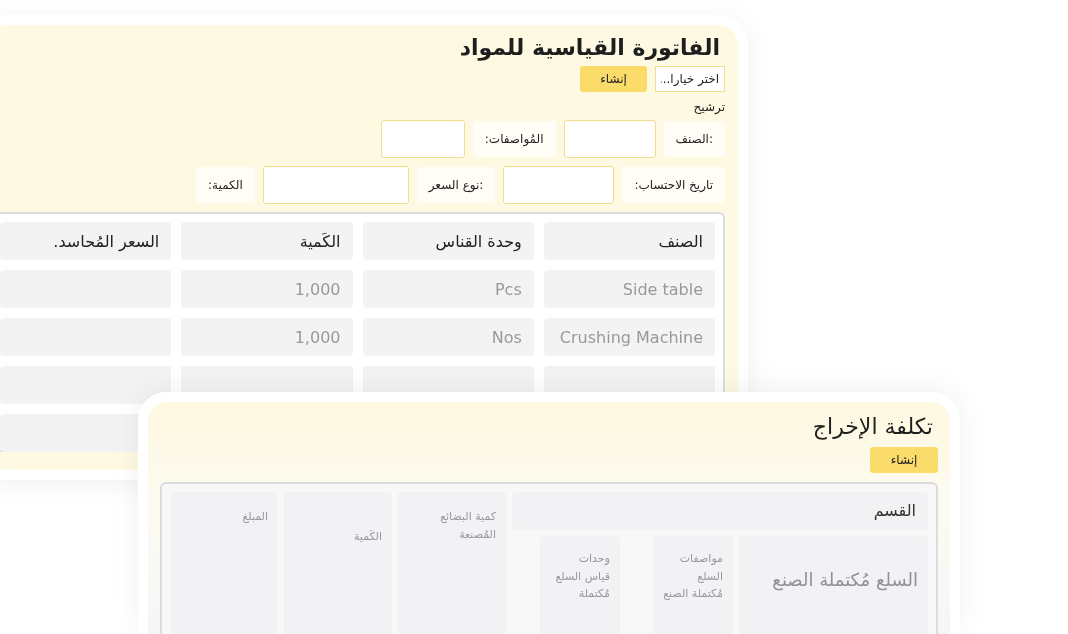 The height and width of the screenshot is (634, 1068). What do you see at coordinates (629, 241) in the screenshot?
I see `column-header: الصنف` at bounding box center [629, 241].